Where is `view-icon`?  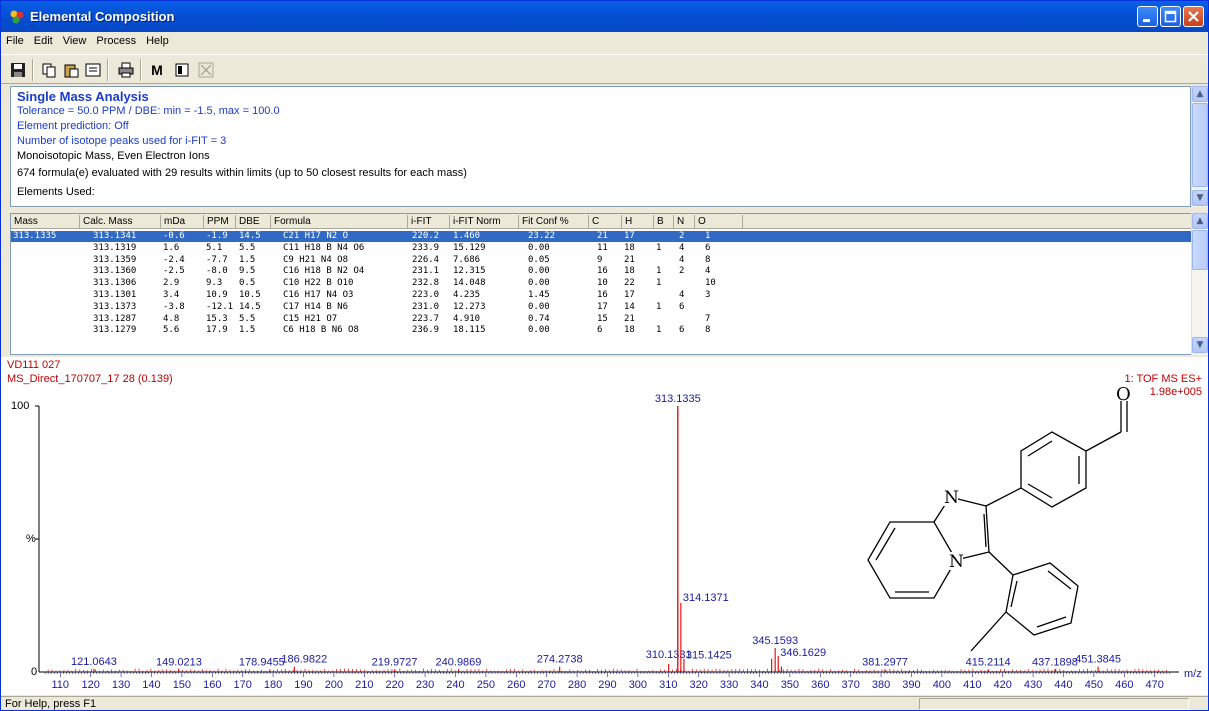 view-icon is located at coordinates (182, 70).